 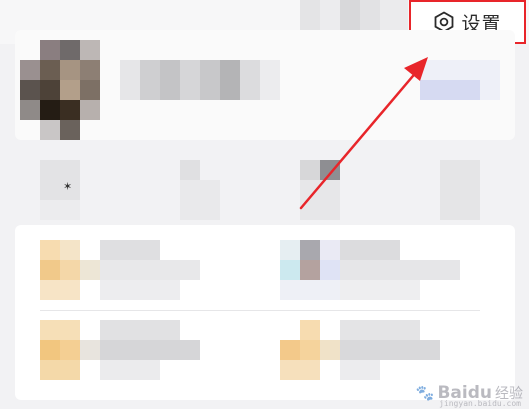 I want to click on baidu-watermark: 🐾 Baidu 经验 jingyan.baidu.com, so click(x=469, y=395).